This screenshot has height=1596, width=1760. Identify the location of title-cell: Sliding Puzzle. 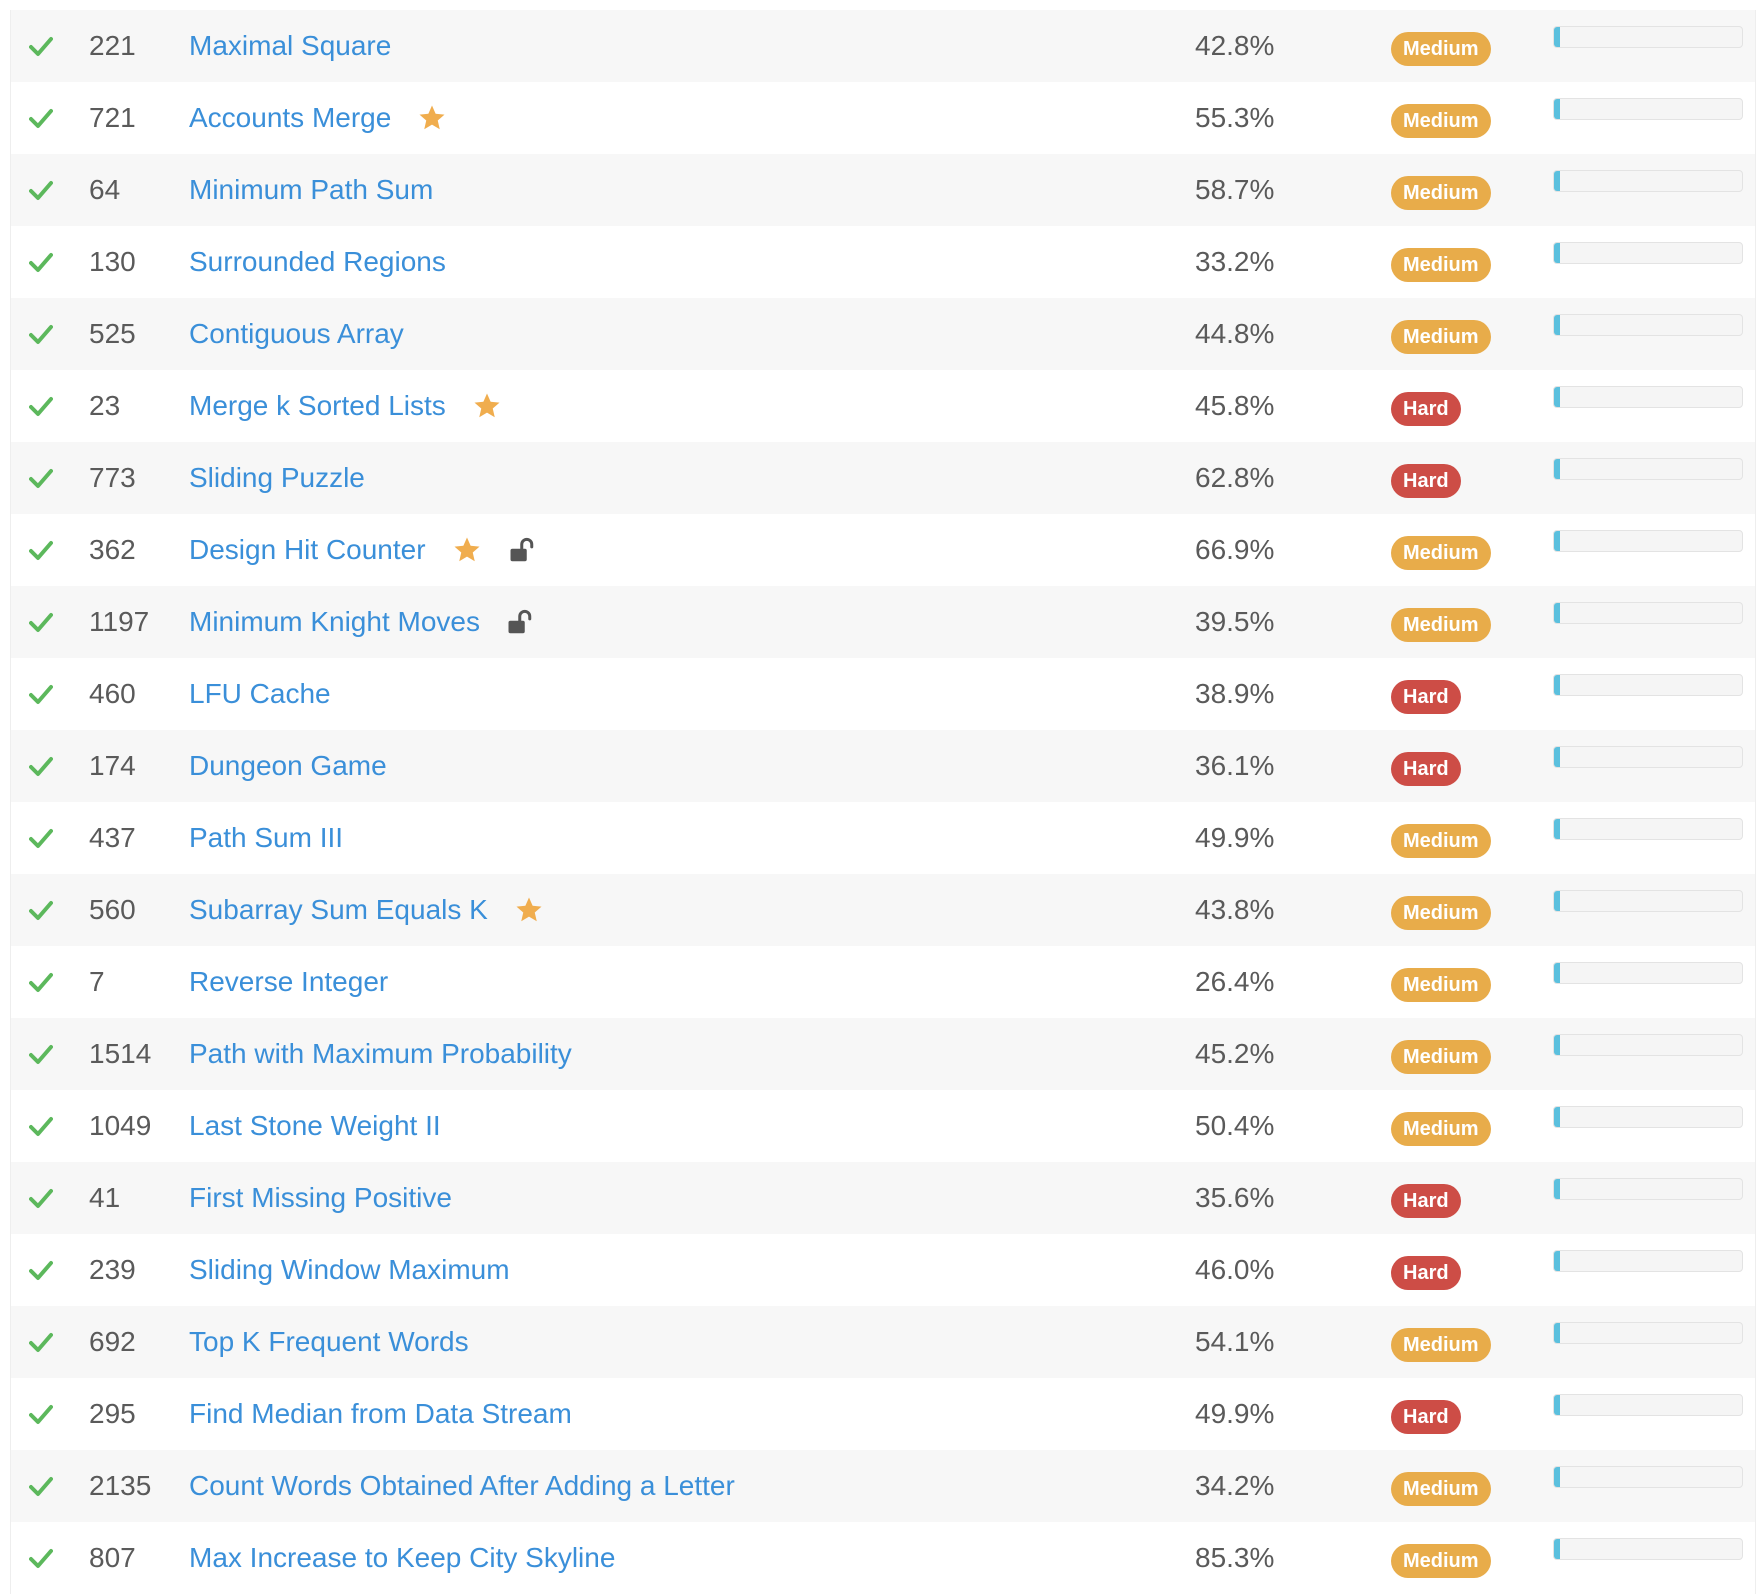
(277, 478).